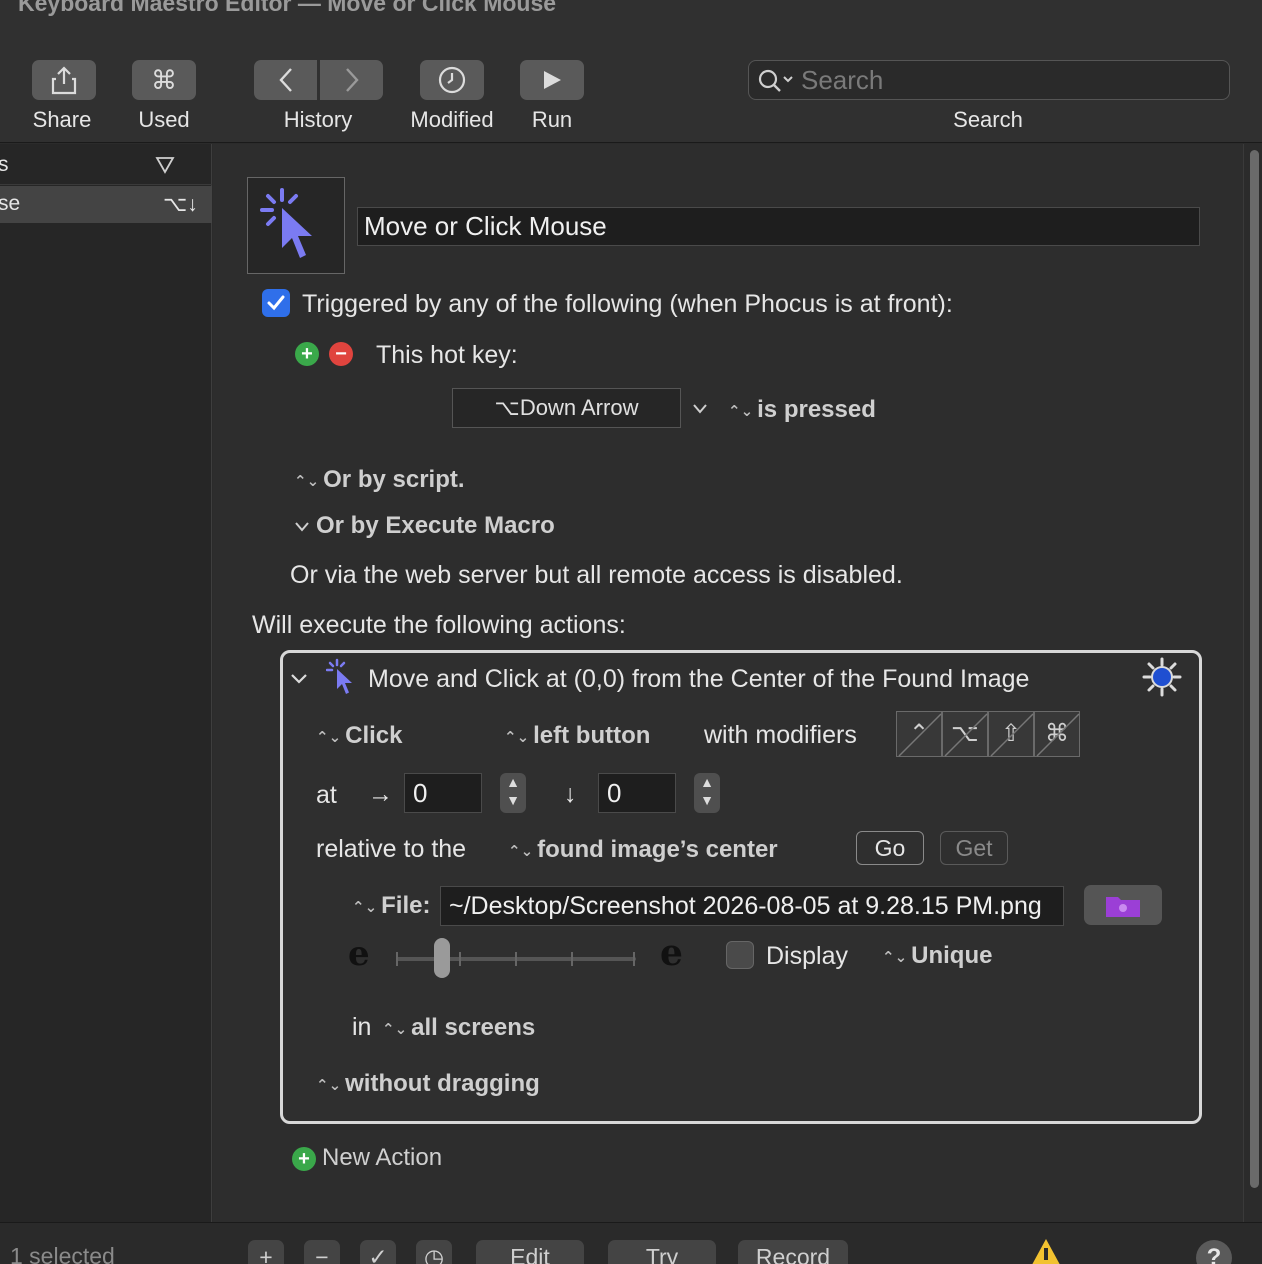 Image resolution: width=1262 pixels, height=1264 pixels. I want to click on gear-icon, so click(1162, 677).